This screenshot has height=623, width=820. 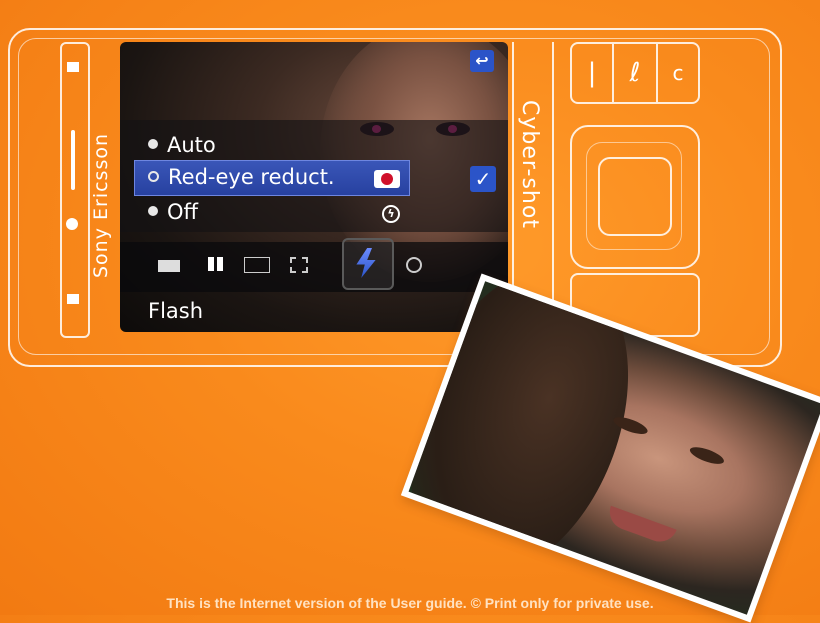 What do you see at coordinates (72, 224) in the screenshot?
I see `camera-key` at bounding box center [72, 224].